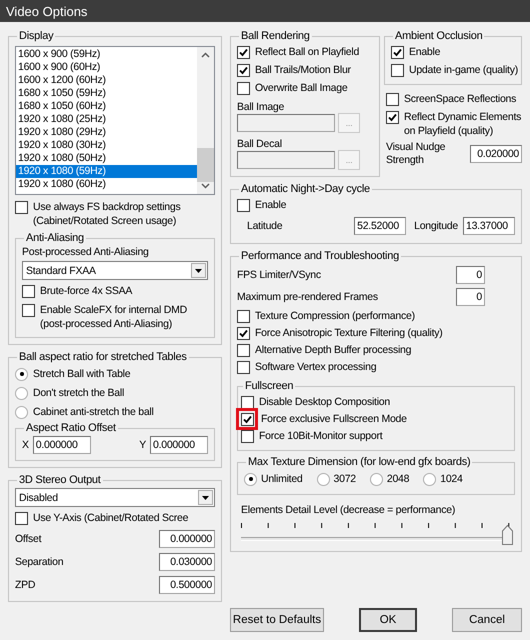 The height and width of the screenshot is (640, 530). What do you see at coordinates (496, 154) in the screenshot?
I see `text-field: 0.020000` at bounding box center [496, 154].